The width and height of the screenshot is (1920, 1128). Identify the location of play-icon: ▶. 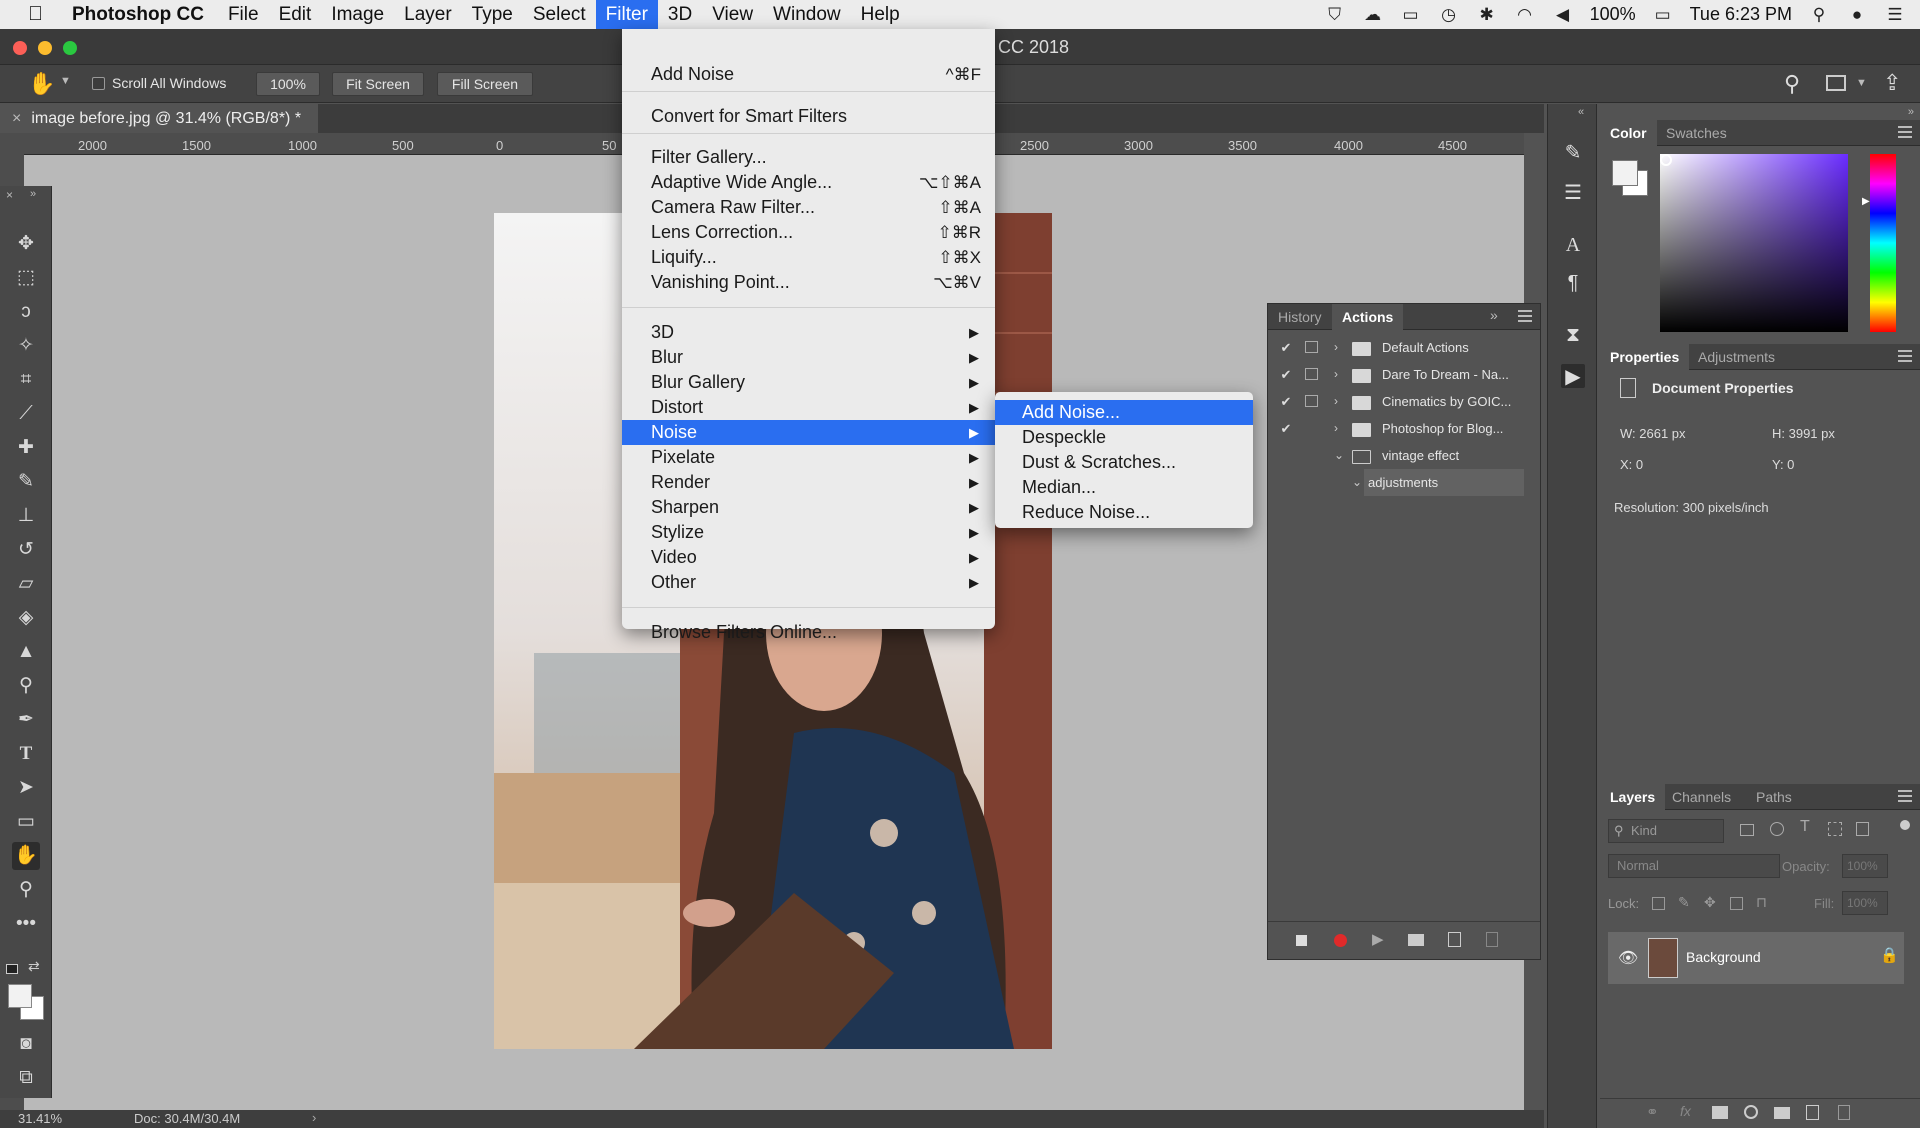
(1378, 939).